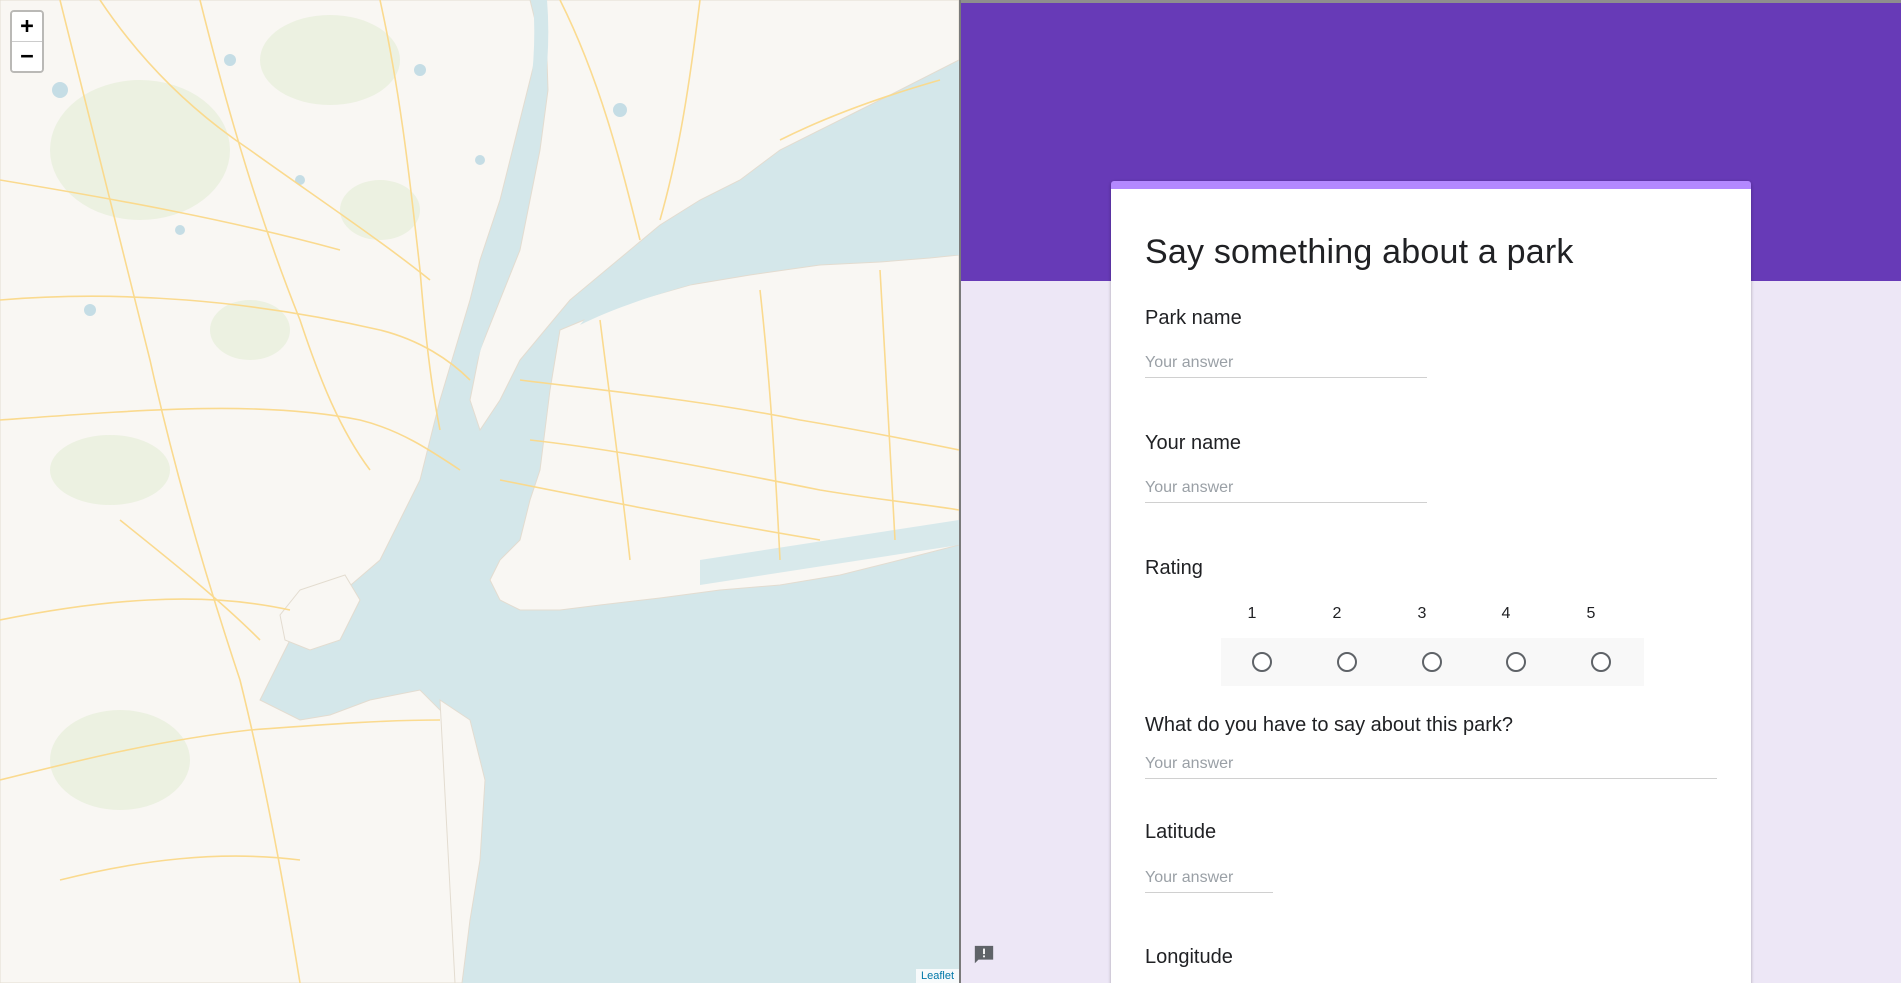 The image size is (1901, 983). Describe the element at coordinates (1252, 613) in the screenshot. I see `rating-option-label: 1` at that location.